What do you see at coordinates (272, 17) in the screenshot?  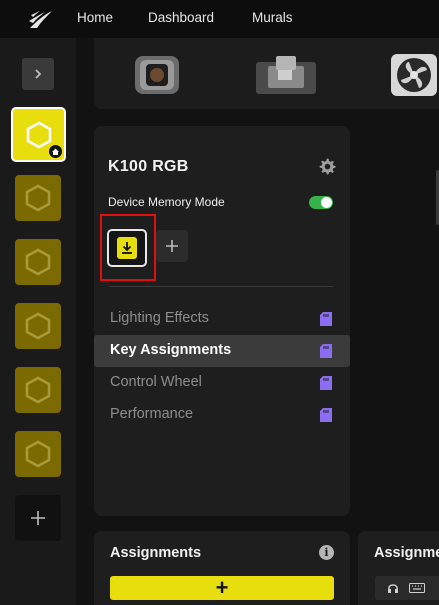 I see `nav-murals: Murals` at bounding box center [272, 17].